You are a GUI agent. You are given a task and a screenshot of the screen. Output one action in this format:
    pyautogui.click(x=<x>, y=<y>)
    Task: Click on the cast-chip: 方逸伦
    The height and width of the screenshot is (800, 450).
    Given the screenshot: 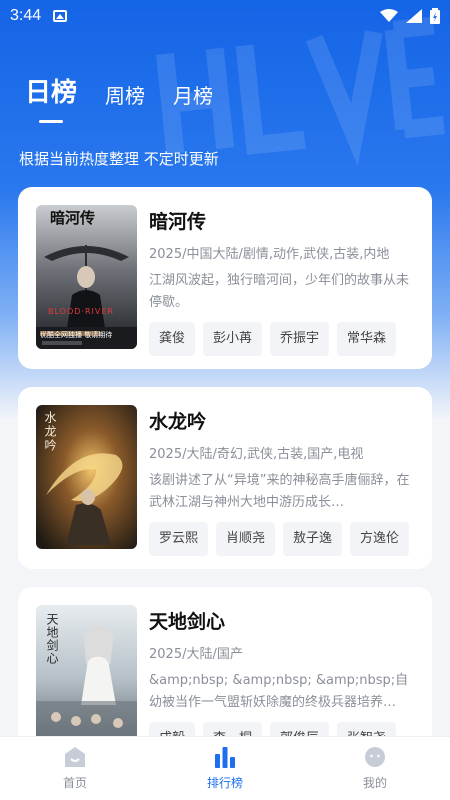 What is the action you would take?
    pyautogui.click(x=380, y=539)
    